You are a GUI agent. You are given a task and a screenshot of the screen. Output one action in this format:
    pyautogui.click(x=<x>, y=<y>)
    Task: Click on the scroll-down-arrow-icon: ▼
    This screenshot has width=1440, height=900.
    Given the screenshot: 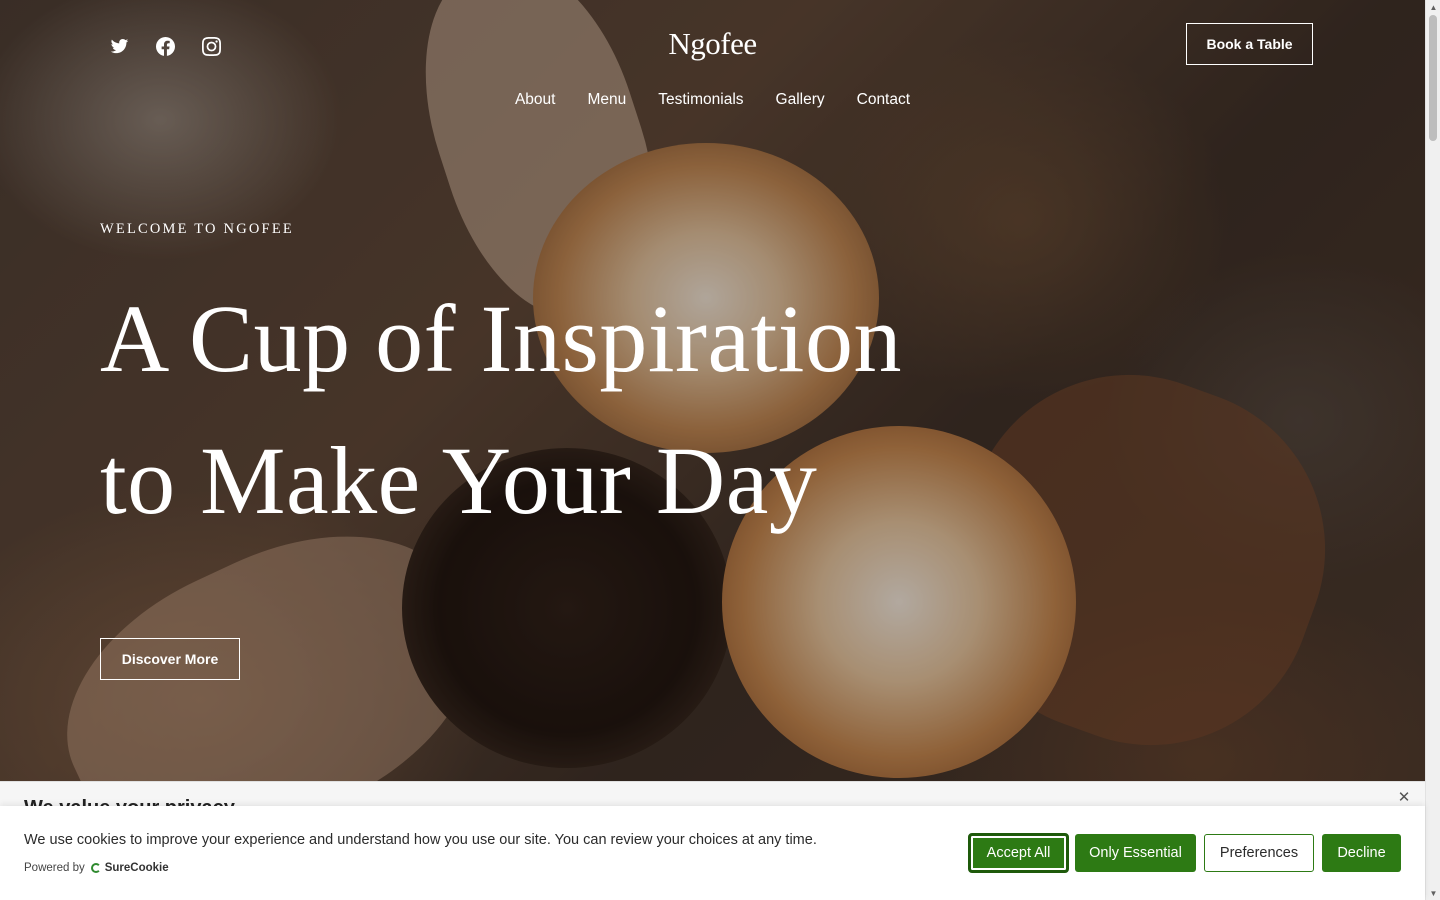 What is the action you would take?
    pyautogui.click(x=1433, y=893)
    